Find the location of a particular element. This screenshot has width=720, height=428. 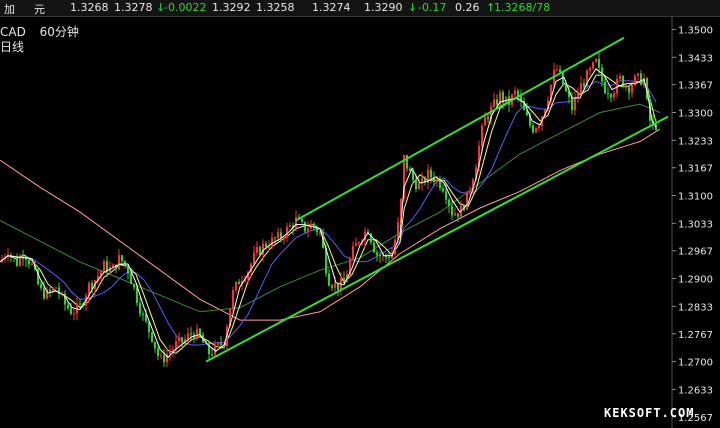

y-tick-label: 1.2833 is located at coordinates (695, 307).